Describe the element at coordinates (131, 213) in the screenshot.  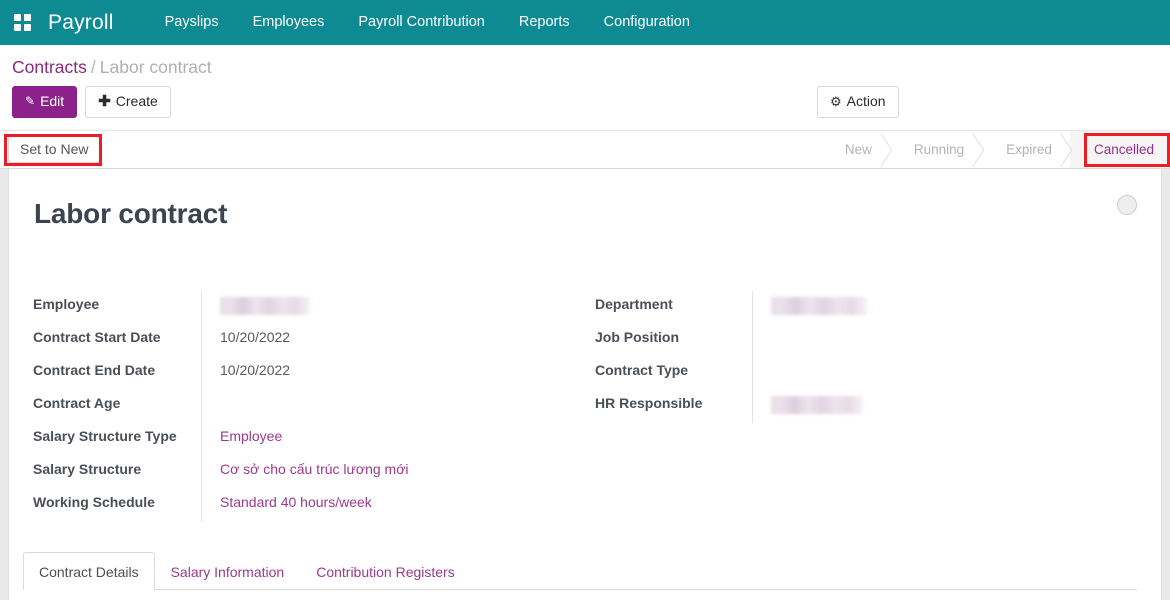
I see `page-title: Labor contract` at that location.